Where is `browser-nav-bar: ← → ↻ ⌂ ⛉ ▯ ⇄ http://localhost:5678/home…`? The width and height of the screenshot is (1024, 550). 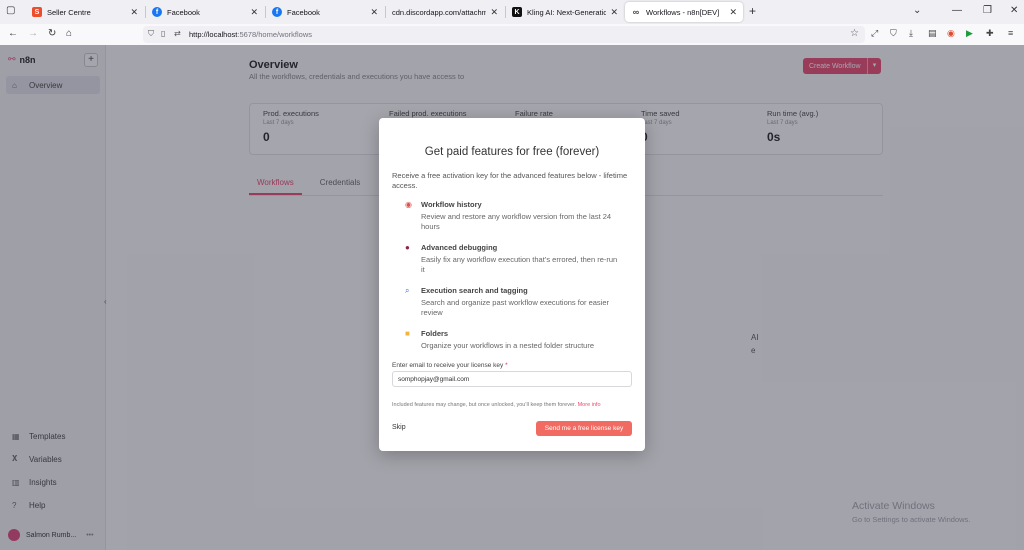 browser-nav-bar: ← → ↻ ⌂ ⛉ ▯ ⇄ http://localhost:5678/home… is located at coordinates (512, 34).